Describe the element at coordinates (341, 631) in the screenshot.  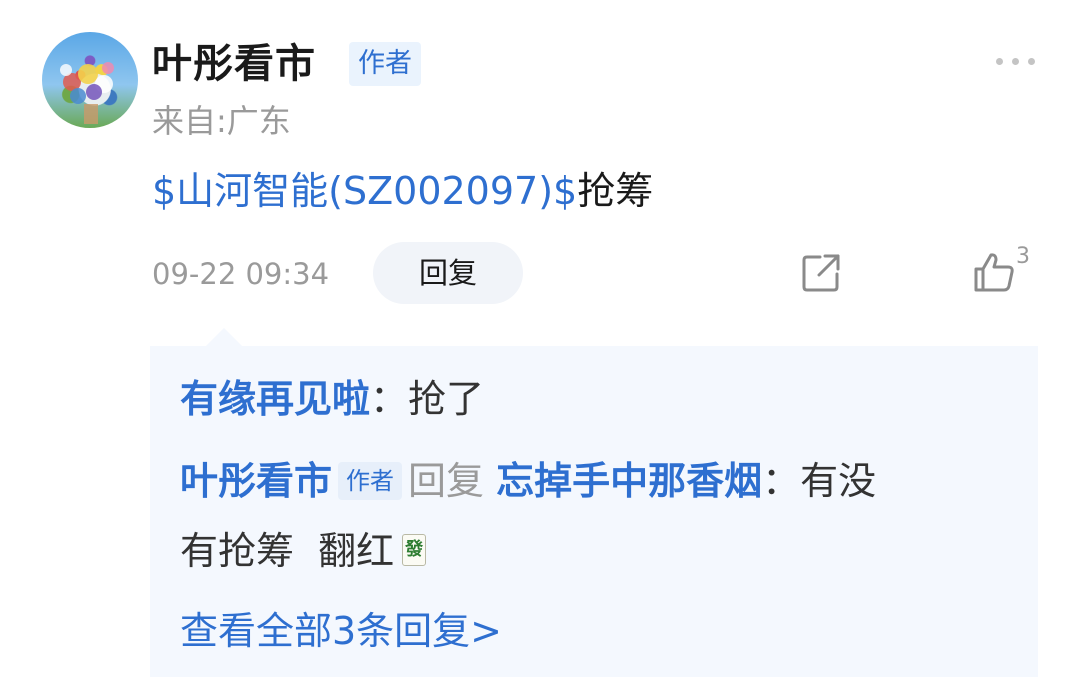
I see `view-all-replies-link: 查看全部3条回复>` at that location.